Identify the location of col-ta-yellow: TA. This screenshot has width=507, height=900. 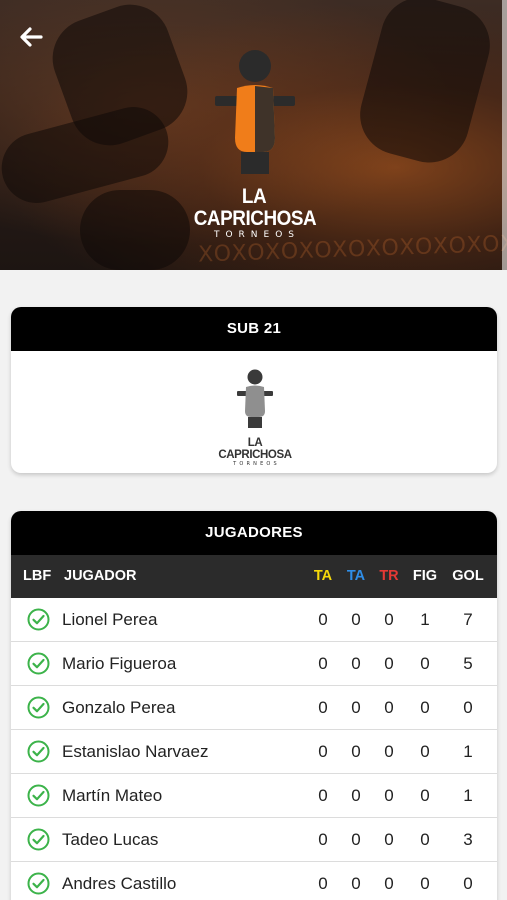
(323, 576).